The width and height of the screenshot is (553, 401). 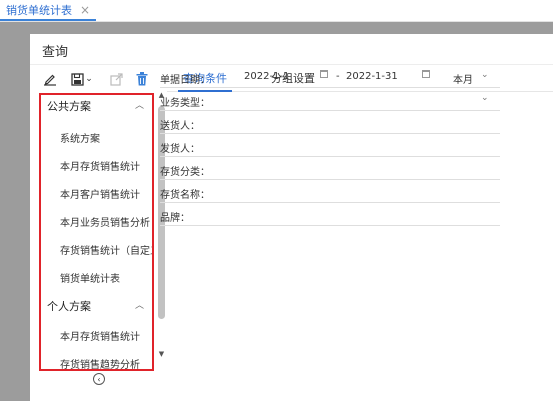 I want to click on close-icon: ×, so click(x=85, y=10).